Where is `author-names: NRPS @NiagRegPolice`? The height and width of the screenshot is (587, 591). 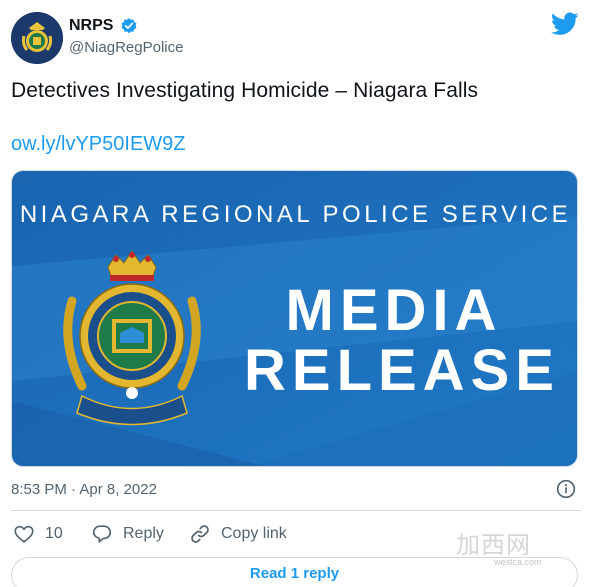 author-names: NRPS @NiagRegPolice is located at coordinates (126, 36).